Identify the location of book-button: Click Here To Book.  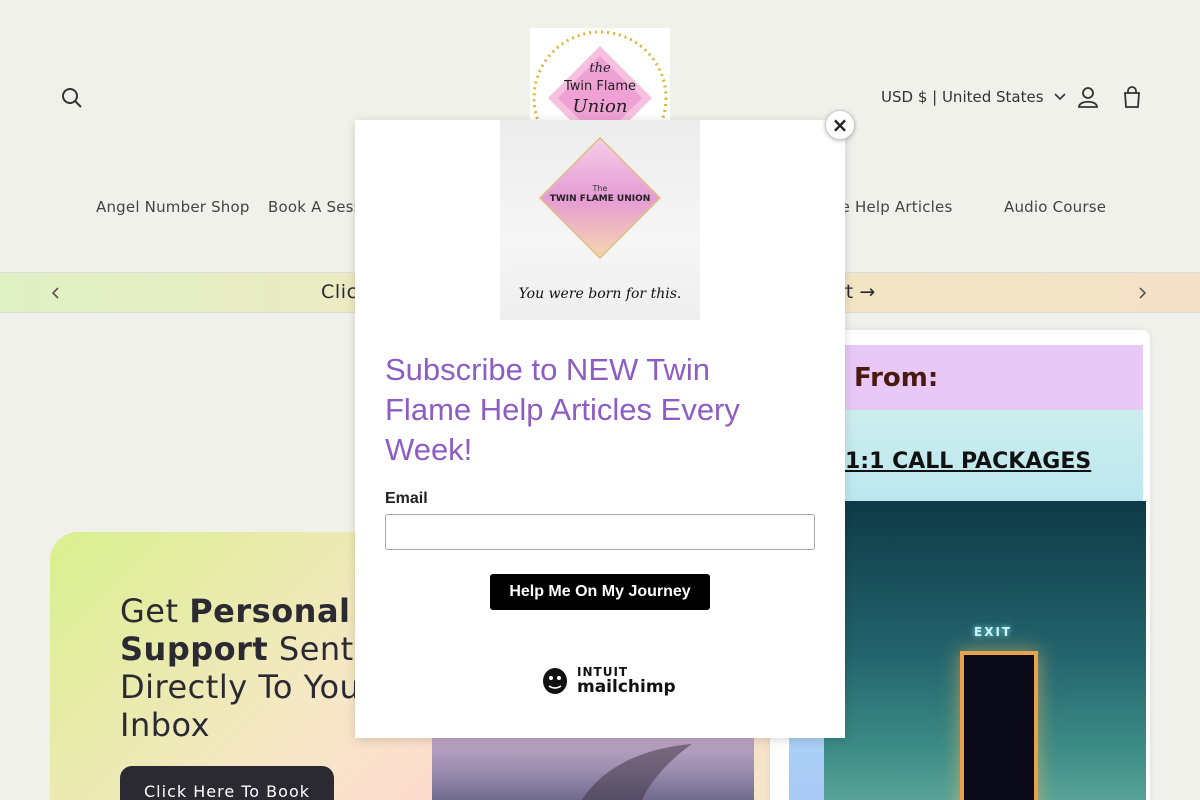
(227, 783).